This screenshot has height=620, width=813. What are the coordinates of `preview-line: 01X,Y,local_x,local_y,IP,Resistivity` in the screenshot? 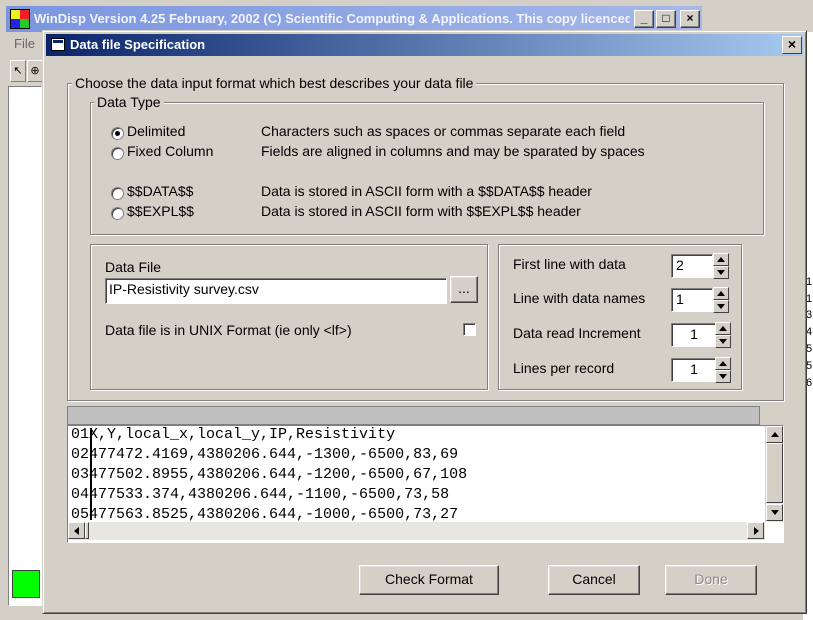 It's located at (233, 434).